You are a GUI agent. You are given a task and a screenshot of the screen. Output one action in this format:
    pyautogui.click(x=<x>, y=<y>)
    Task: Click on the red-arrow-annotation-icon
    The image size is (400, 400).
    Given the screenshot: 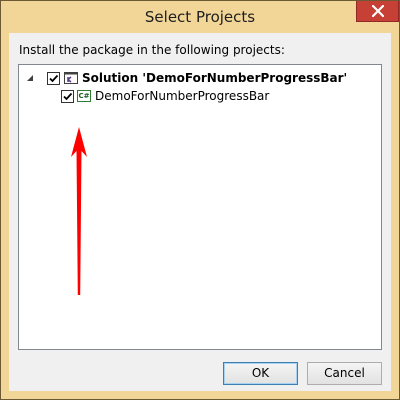 What is the action you would take?
    pyautogui.click(x=79, y=211)
    